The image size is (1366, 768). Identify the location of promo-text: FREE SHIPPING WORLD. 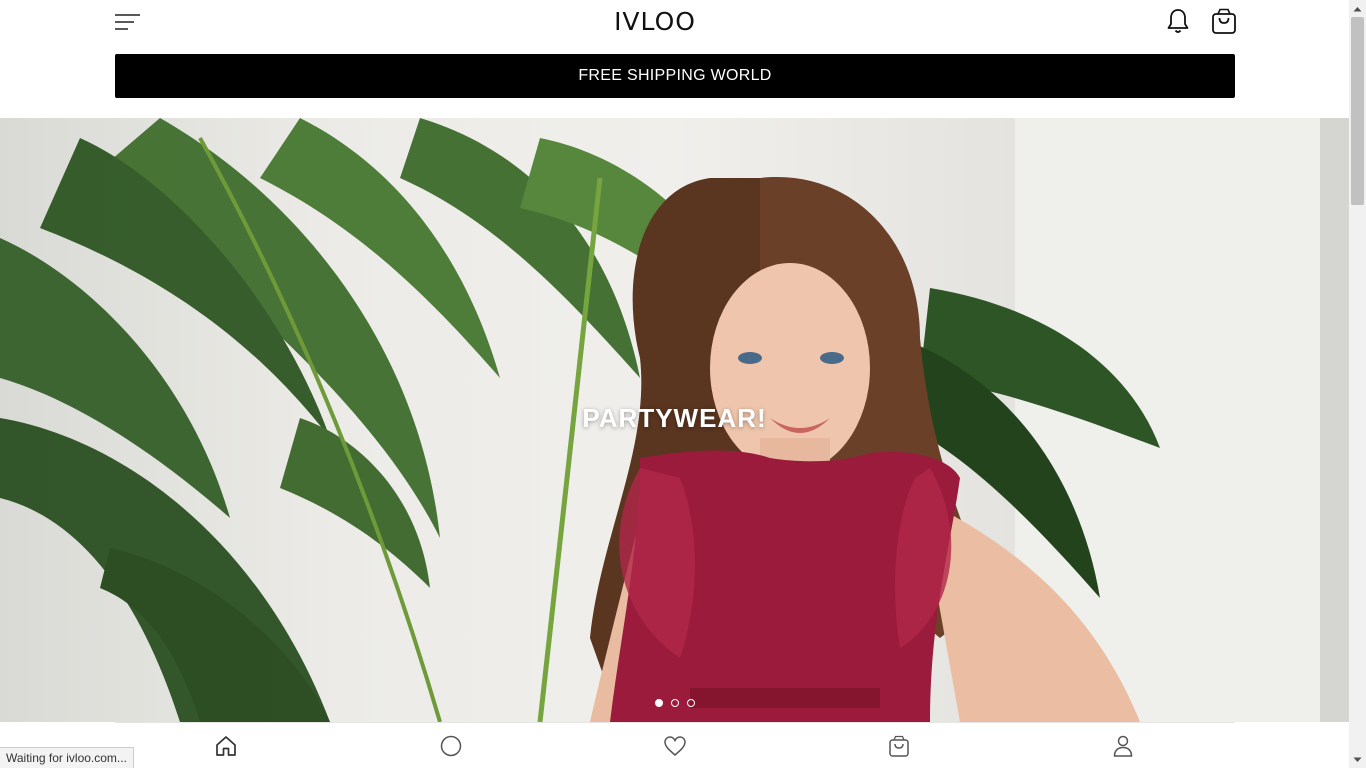
(675, 75).